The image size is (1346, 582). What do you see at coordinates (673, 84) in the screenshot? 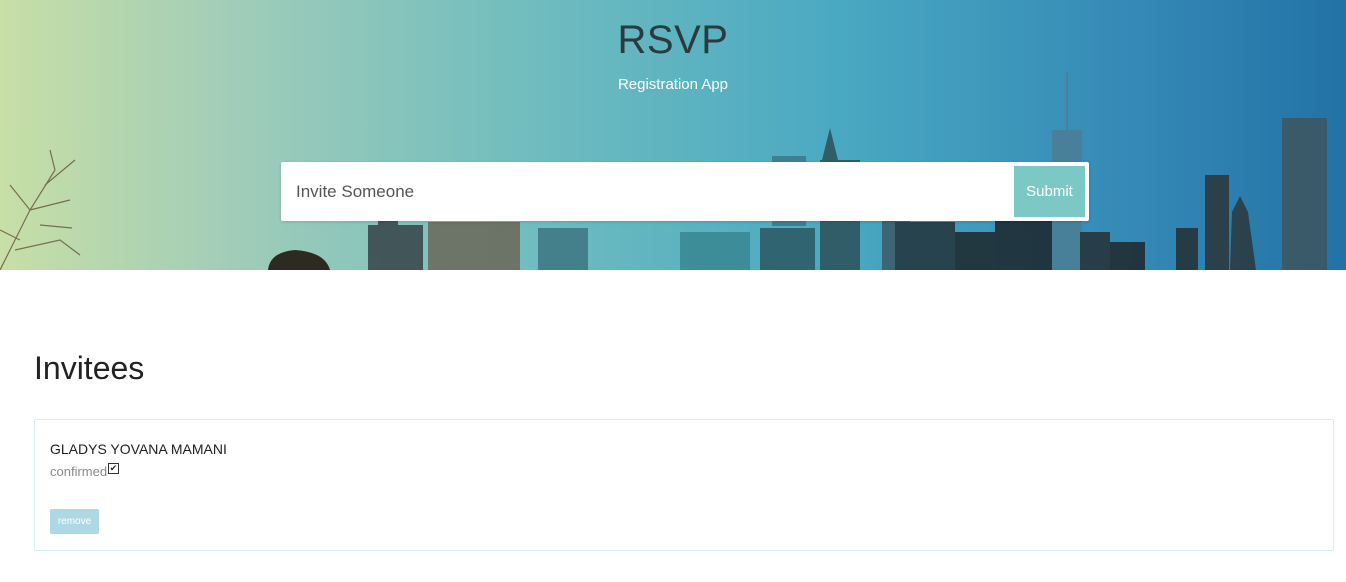
I see `app-subtitle: Registration App` at bounding box center [673, 84].